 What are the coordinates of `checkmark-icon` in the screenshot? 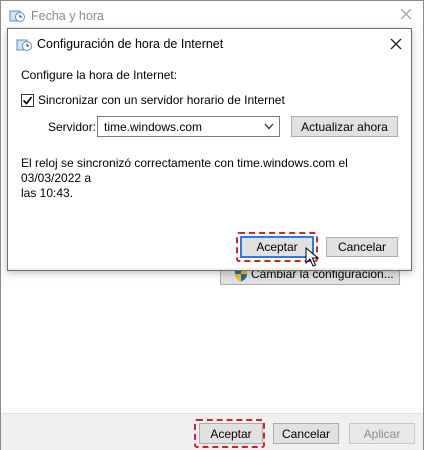 It's located at (27, 100).